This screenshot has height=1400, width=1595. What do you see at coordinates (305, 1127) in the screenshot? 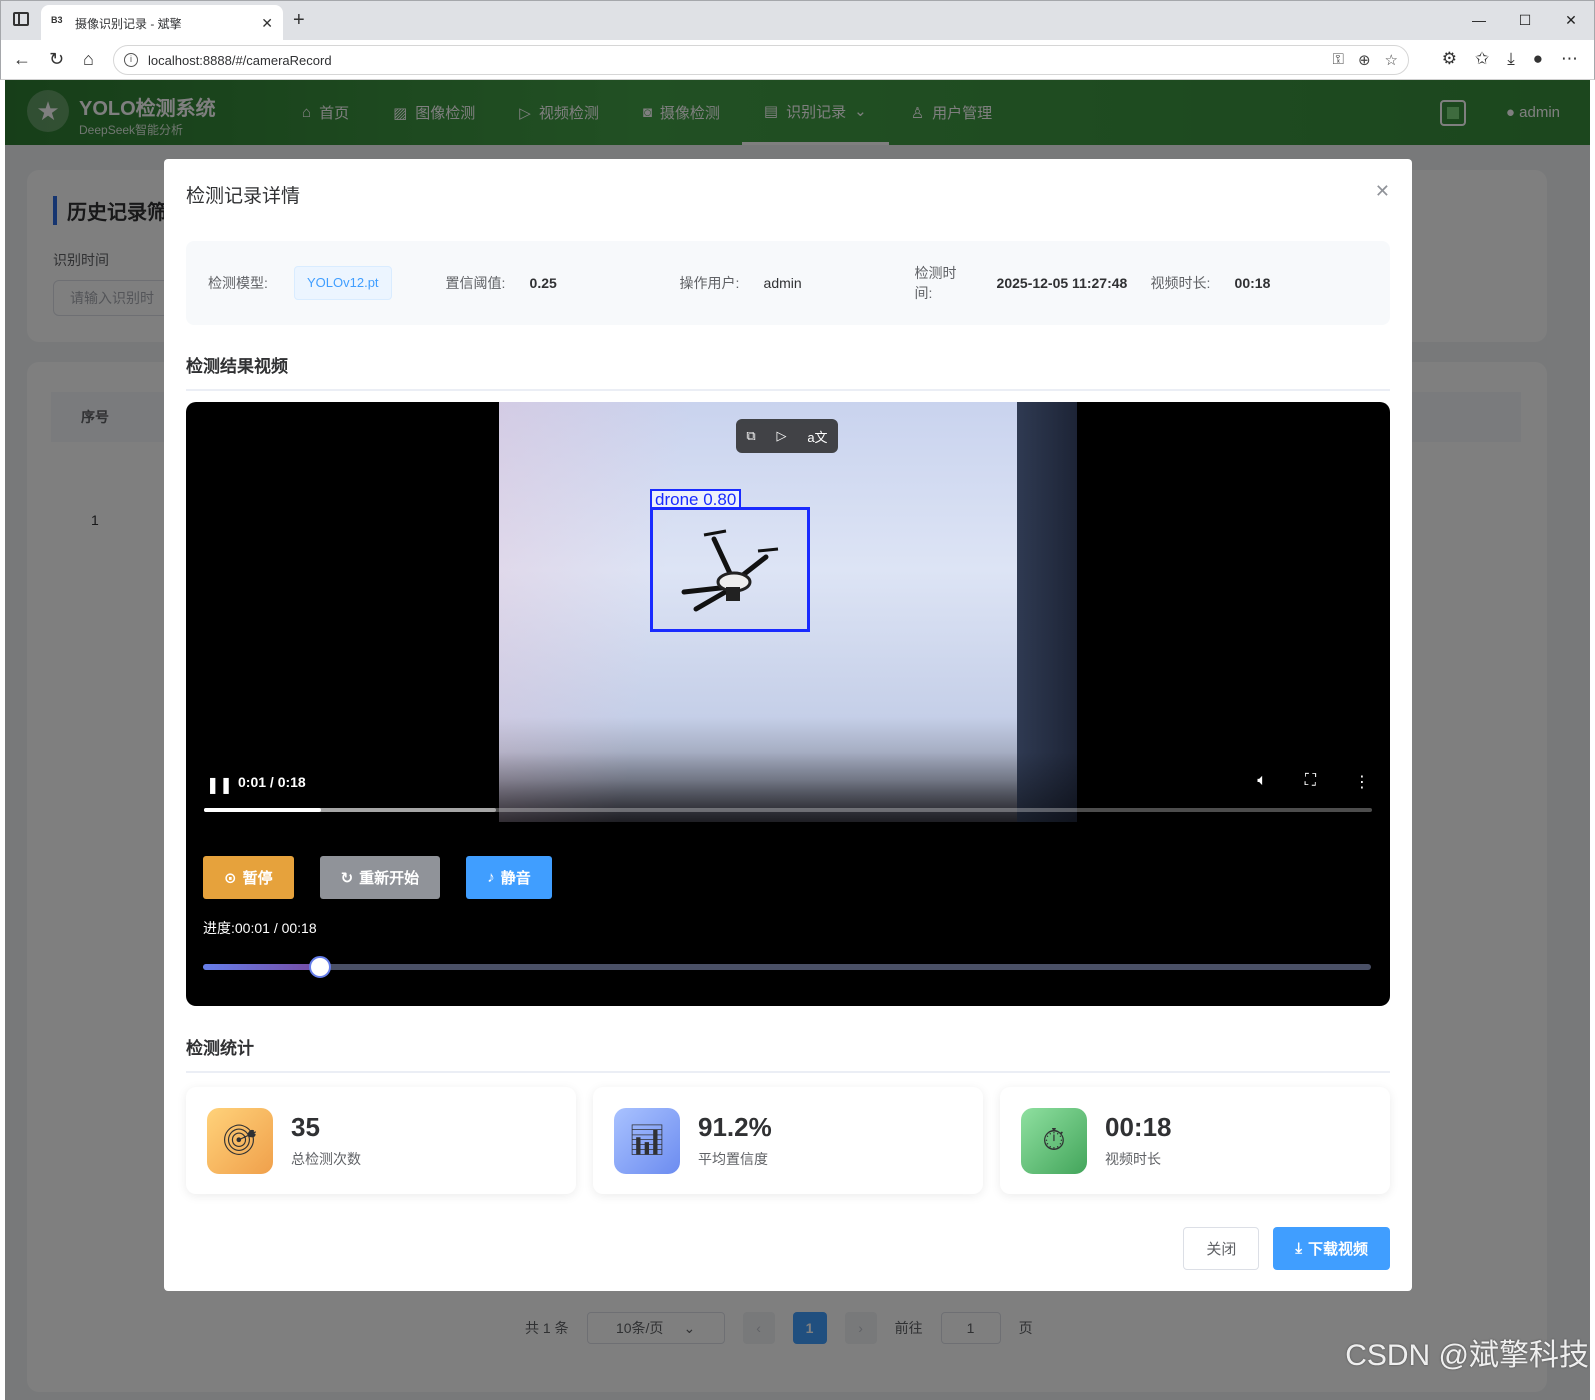
I see `stat-value: 35` at bounding box center [305, 1127].